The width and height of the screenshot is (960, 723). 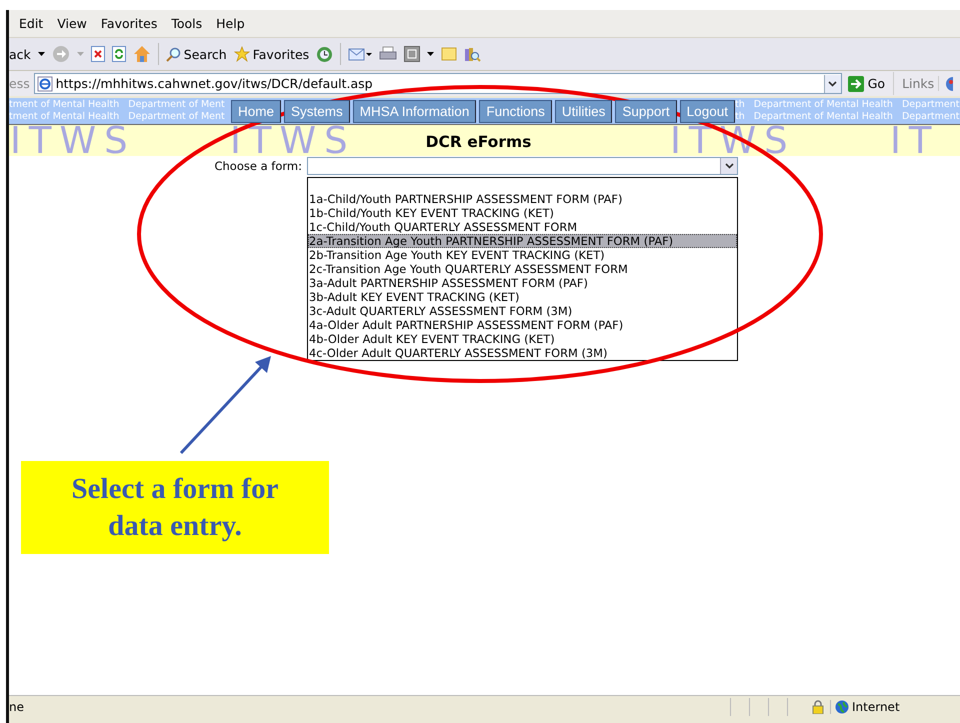 What do you see at coordinates (175, 507) in the screenshot?
I see `callout-box: Select a form for data entry.` at bounding box center [175, 507].